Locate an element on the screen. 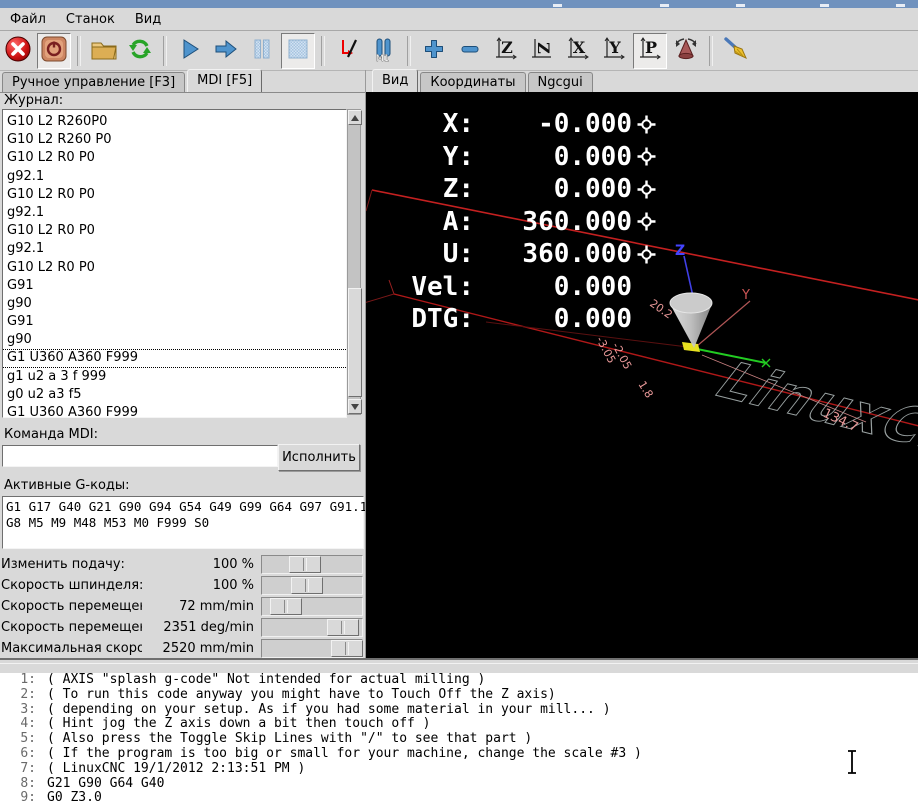  machine-power-button is located at coordinates (54, 50).